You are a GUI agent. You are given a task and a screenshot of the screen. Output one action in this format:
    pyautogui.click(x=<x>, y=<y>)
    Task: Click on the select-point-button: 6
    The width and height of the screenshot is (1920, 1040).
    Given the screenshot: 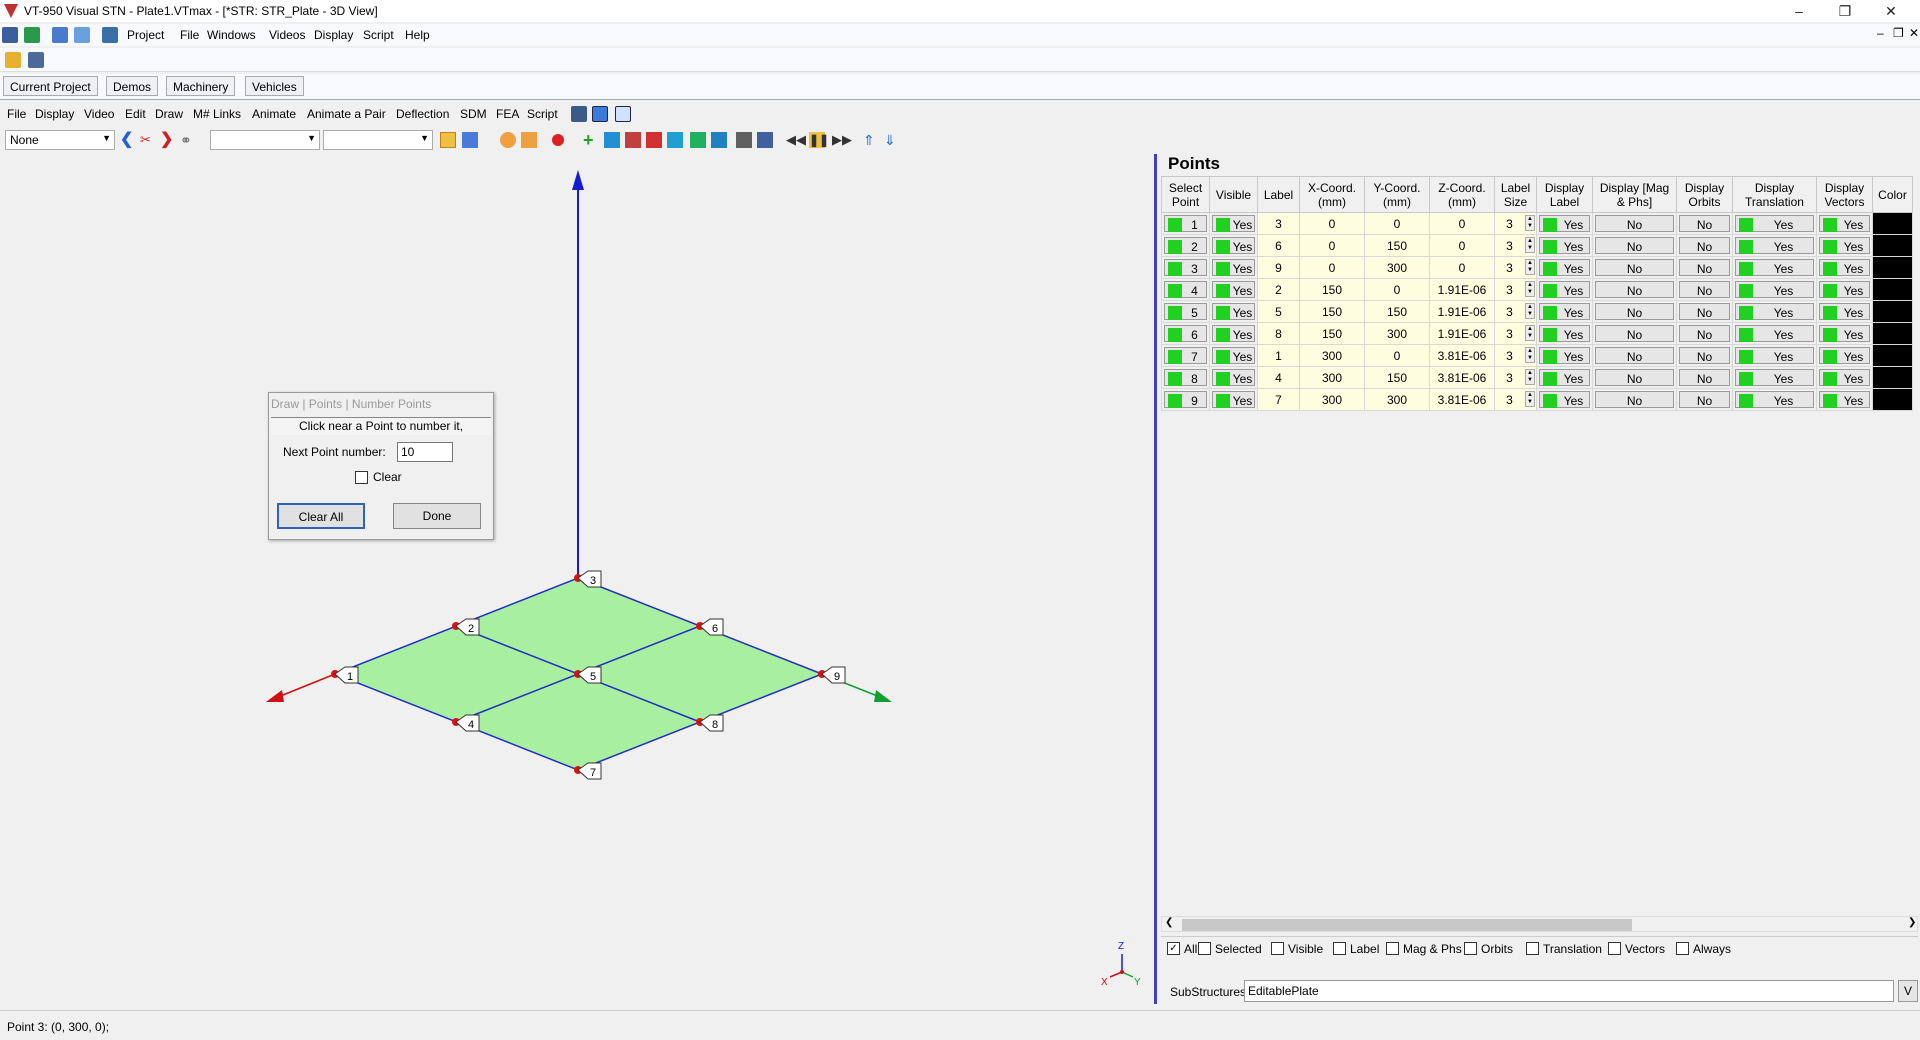 What is the action you would take?
    pyautogui.click(x=1185, y=333)
    